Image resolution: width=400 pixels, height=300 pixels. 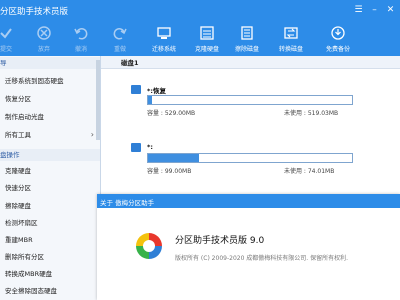 I want to click on sidebar-item-convert-mbr: 转换成MBR硬盘, so click(x=50, y=274).